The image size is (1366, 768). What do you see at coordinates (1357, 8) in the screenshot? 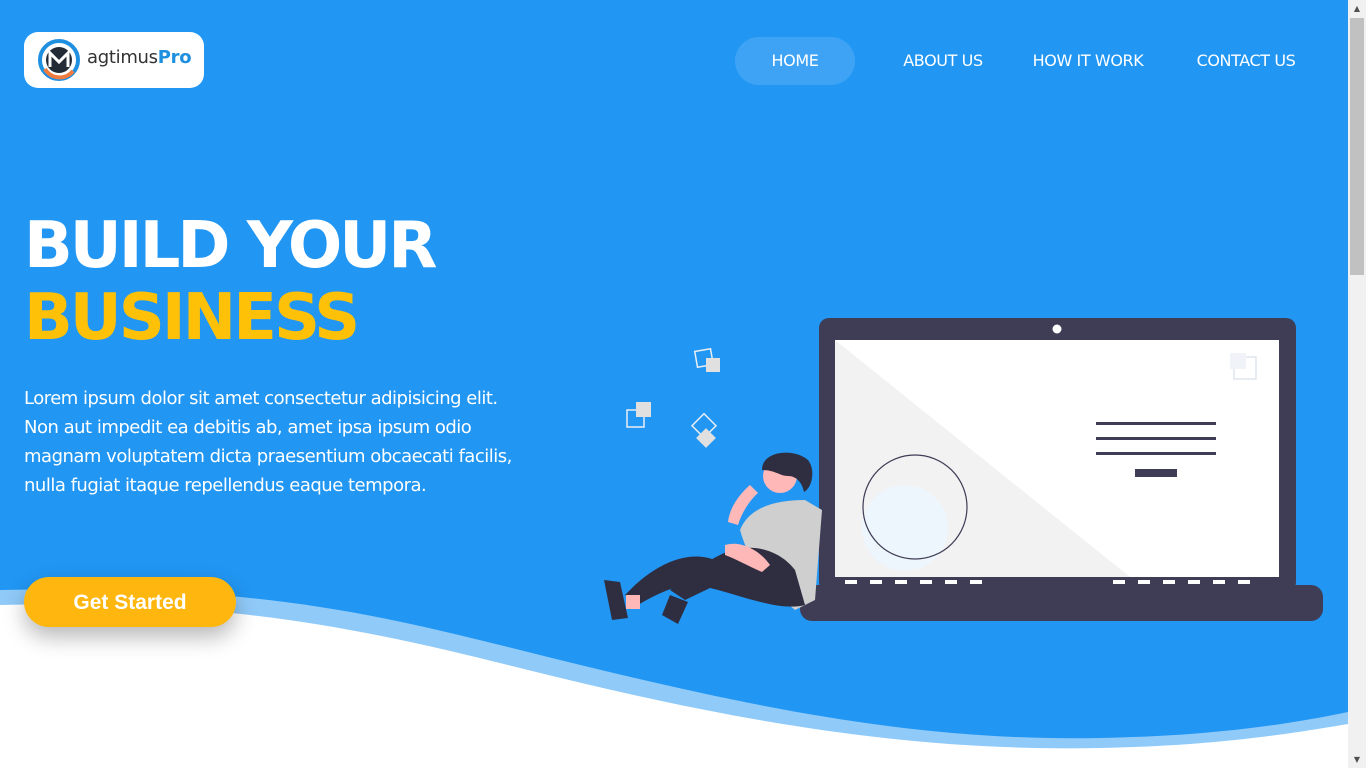
I see `triangle-up-icon: ▲` at bounding box center [1357, 8].